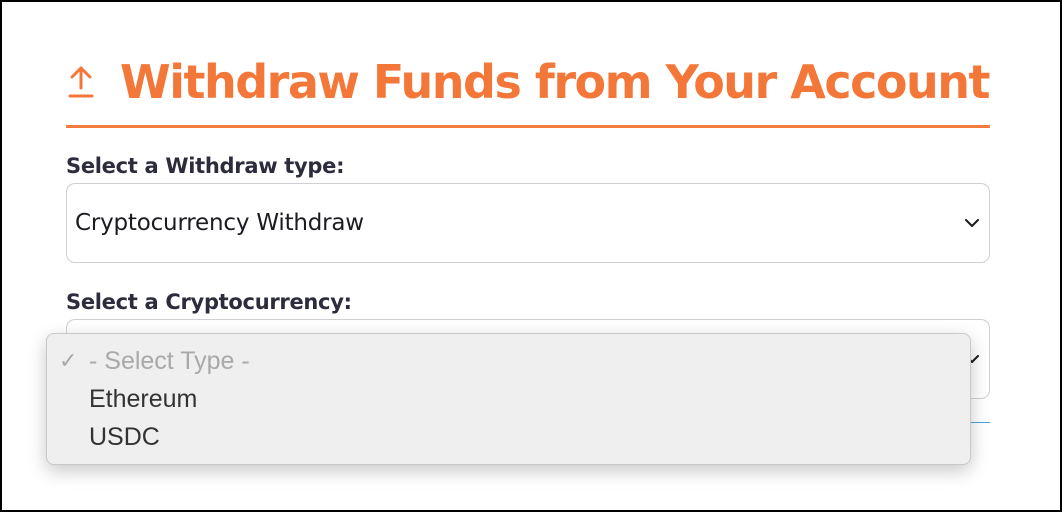 This screenshot has height=512, width=1062. Describe the element at coordinates (219, 223) in the screenshot. I see `withdraw-type-value: Cryptocurrency Withdraw` at that location.